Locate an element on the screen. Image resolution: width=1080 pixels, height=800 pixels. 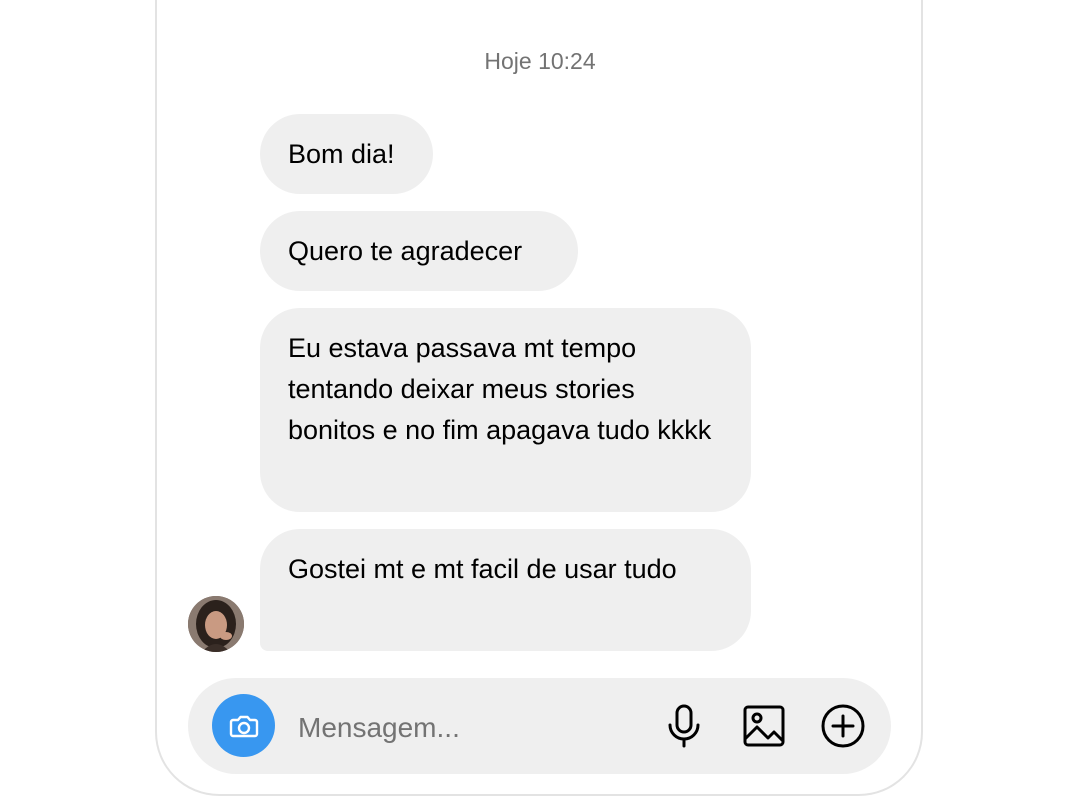
microphone-icon is located at coordinates (684, 726).